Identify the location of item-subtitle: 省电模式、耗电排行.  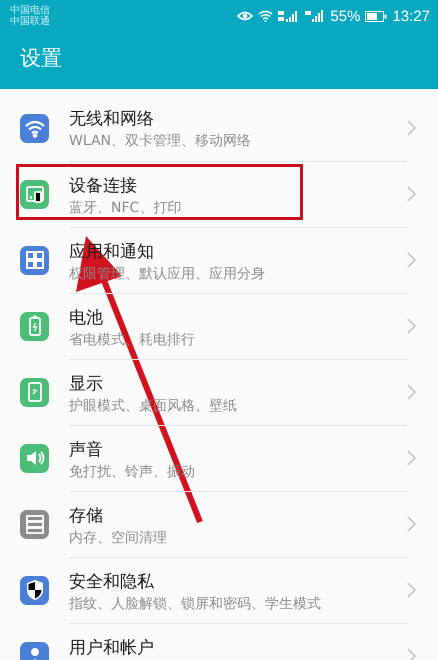
(132, 340).